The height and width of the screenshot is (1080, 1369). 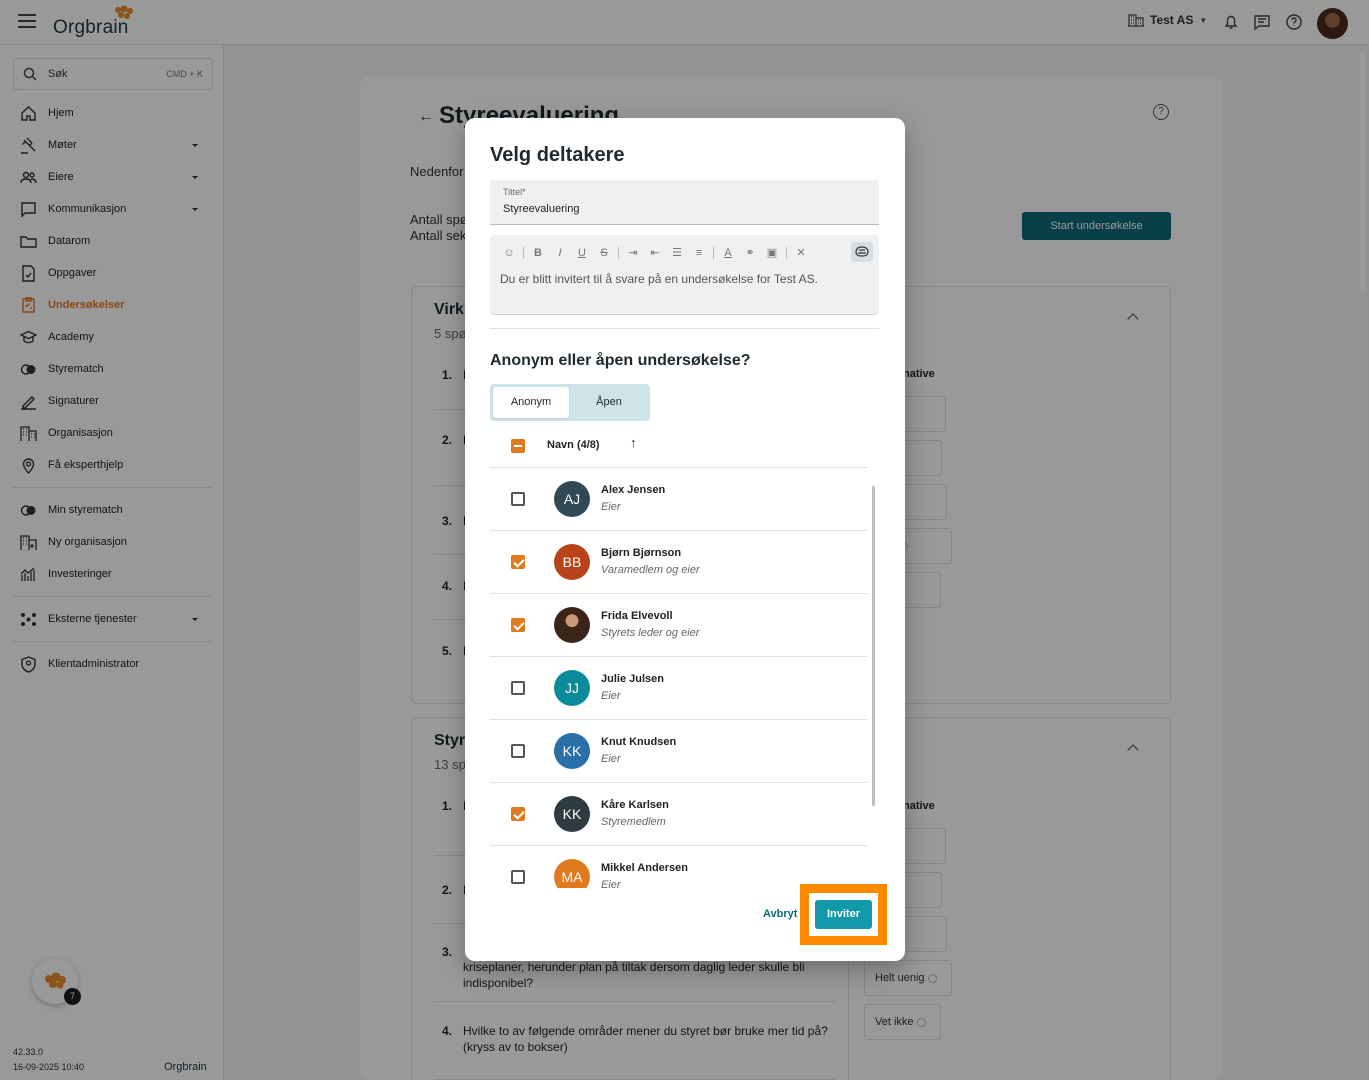 I want to click on numbered-list-icon: ≡, so click(x=699, y=253).